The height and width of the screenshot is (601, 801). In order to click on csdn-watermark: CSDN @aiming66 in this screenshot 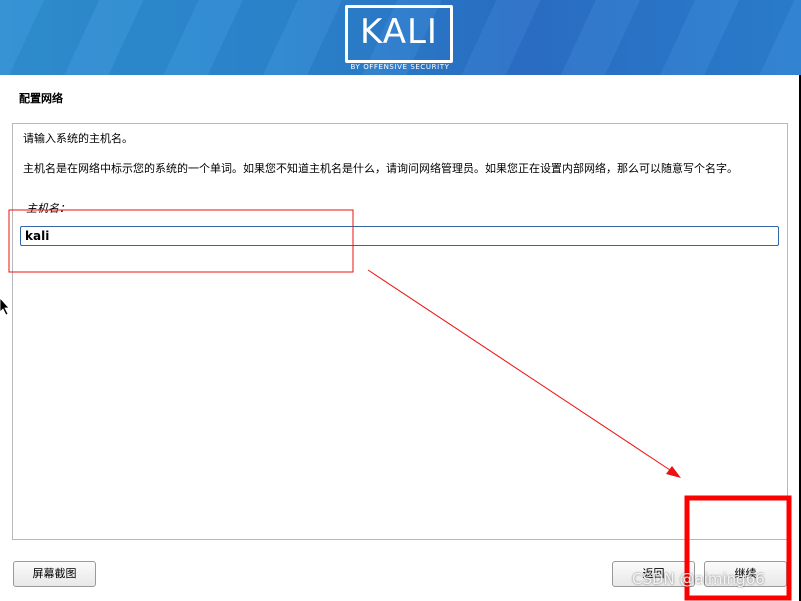, I will do `click(698, 579)`.